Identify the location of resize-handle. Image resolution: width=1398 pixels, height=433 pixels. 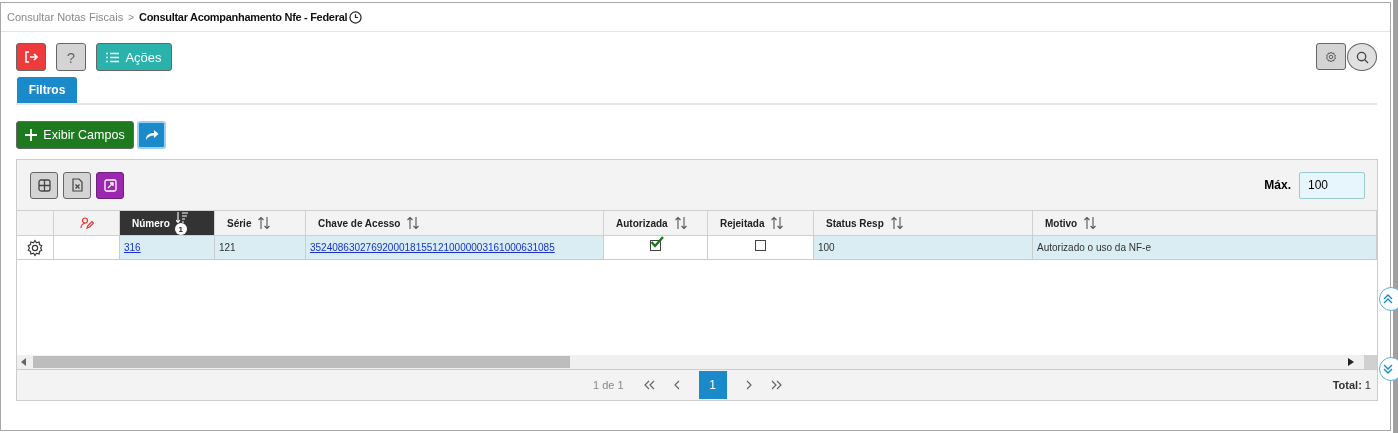
(1370, 362).